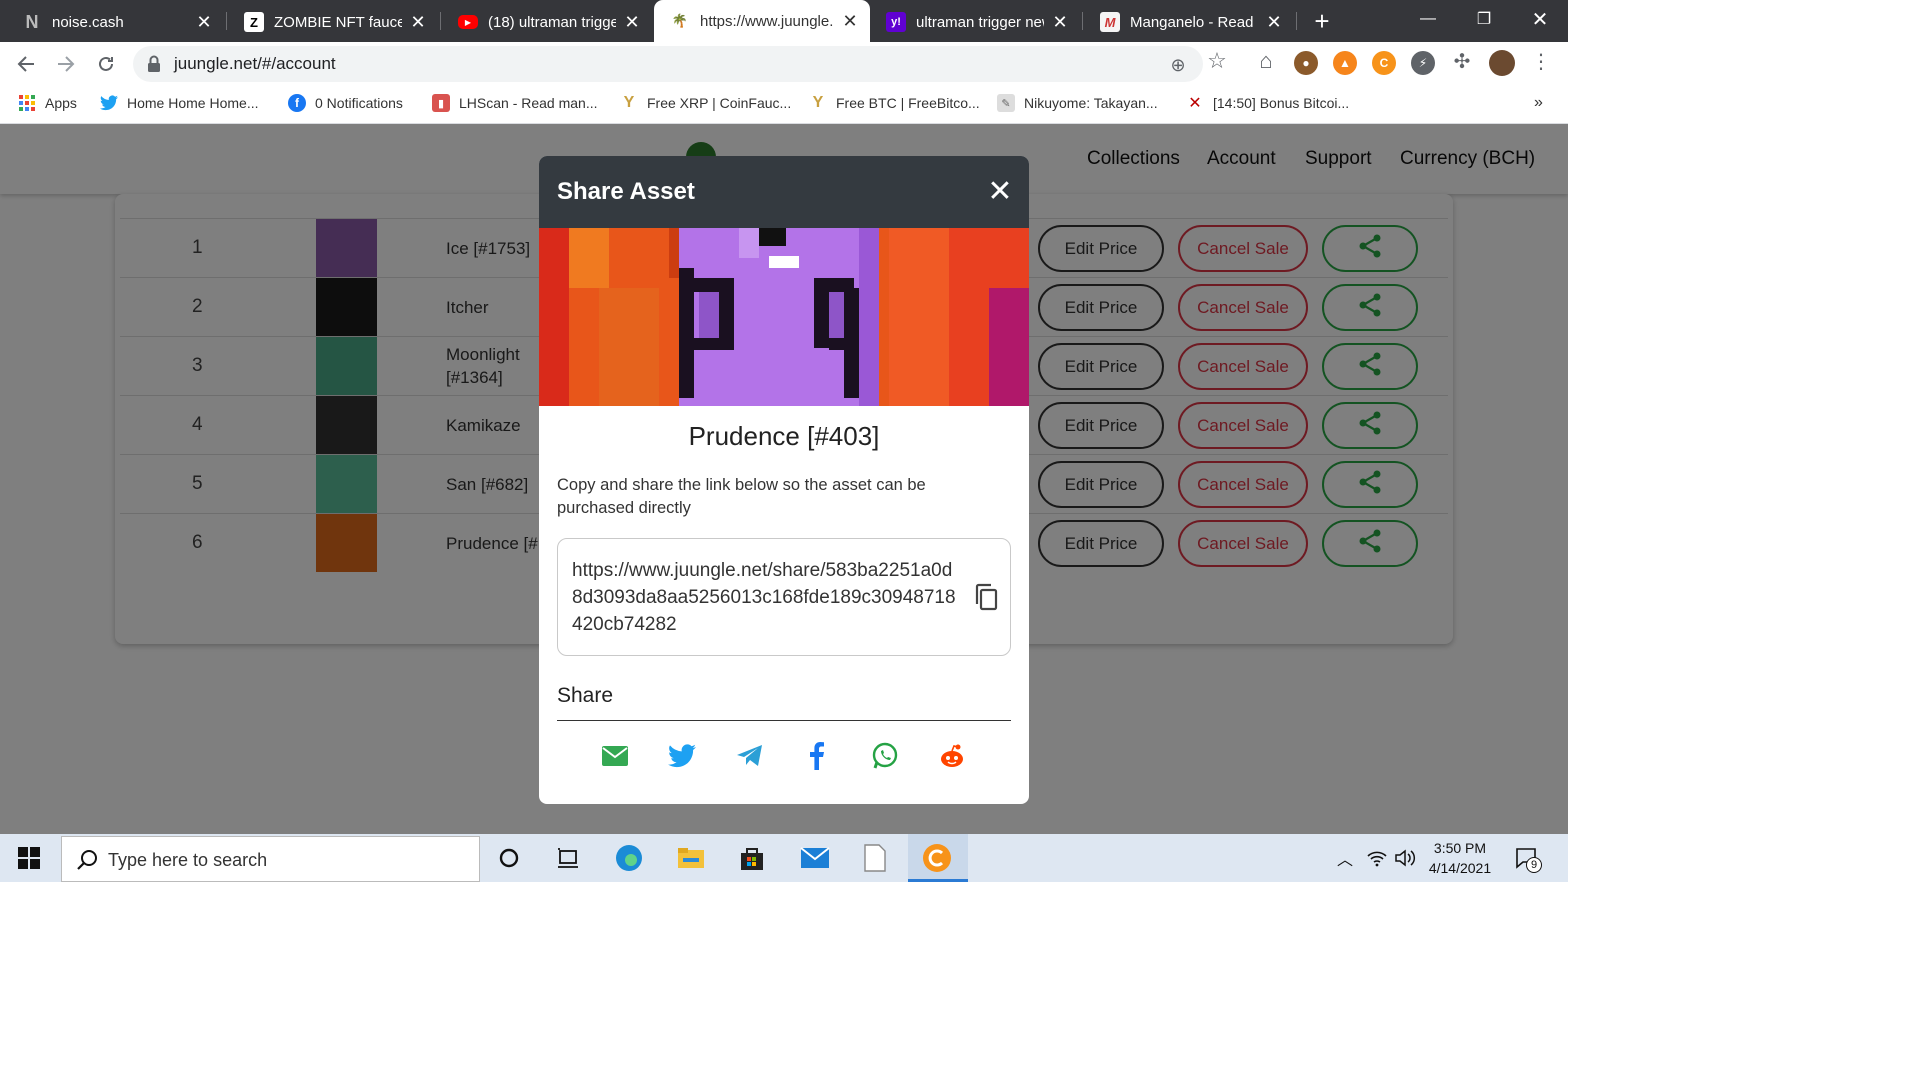 The width and height of the screenshot is (1920, 1080). What do you see at coordinates (468, 22) in the screenshot?
I see `youtube-favicon-icon: ▶` at bounding box center [468, 22].